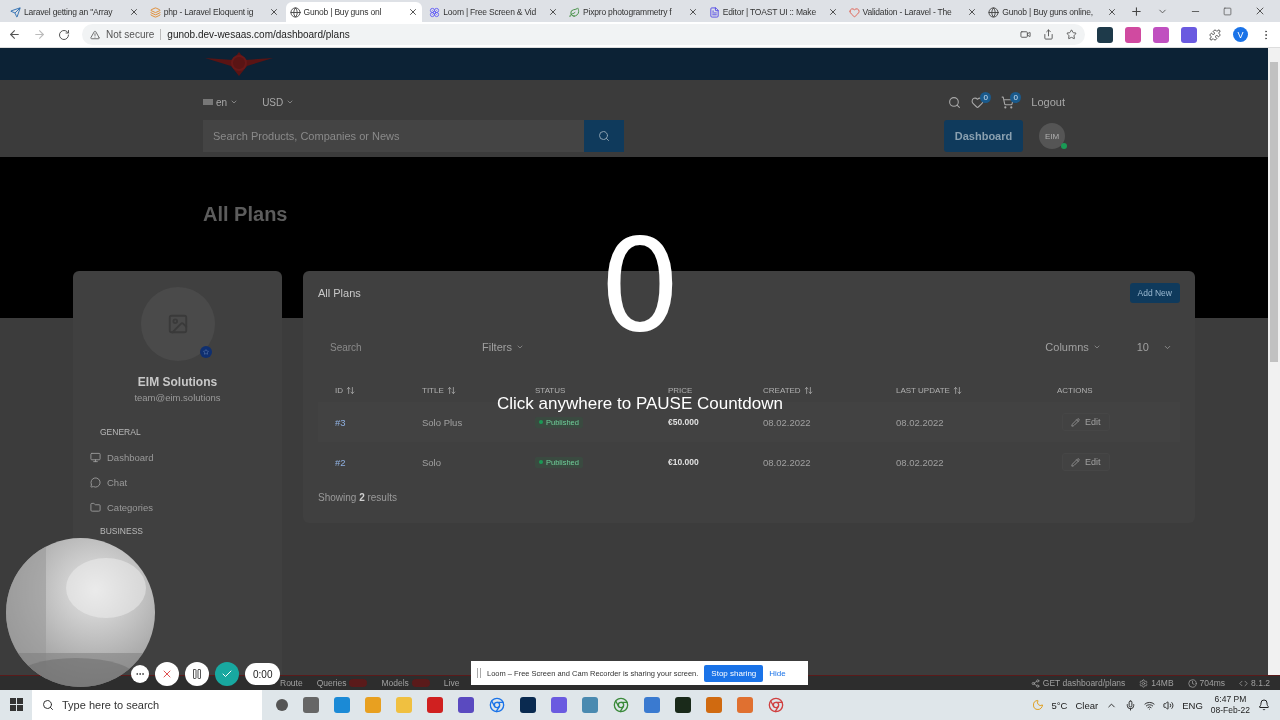 The width and height of the screenshot is (1280, 720). Describe the element at coordinates (503, 347) in the screenshot. I see `filters-dropdown: Filters` at that location.